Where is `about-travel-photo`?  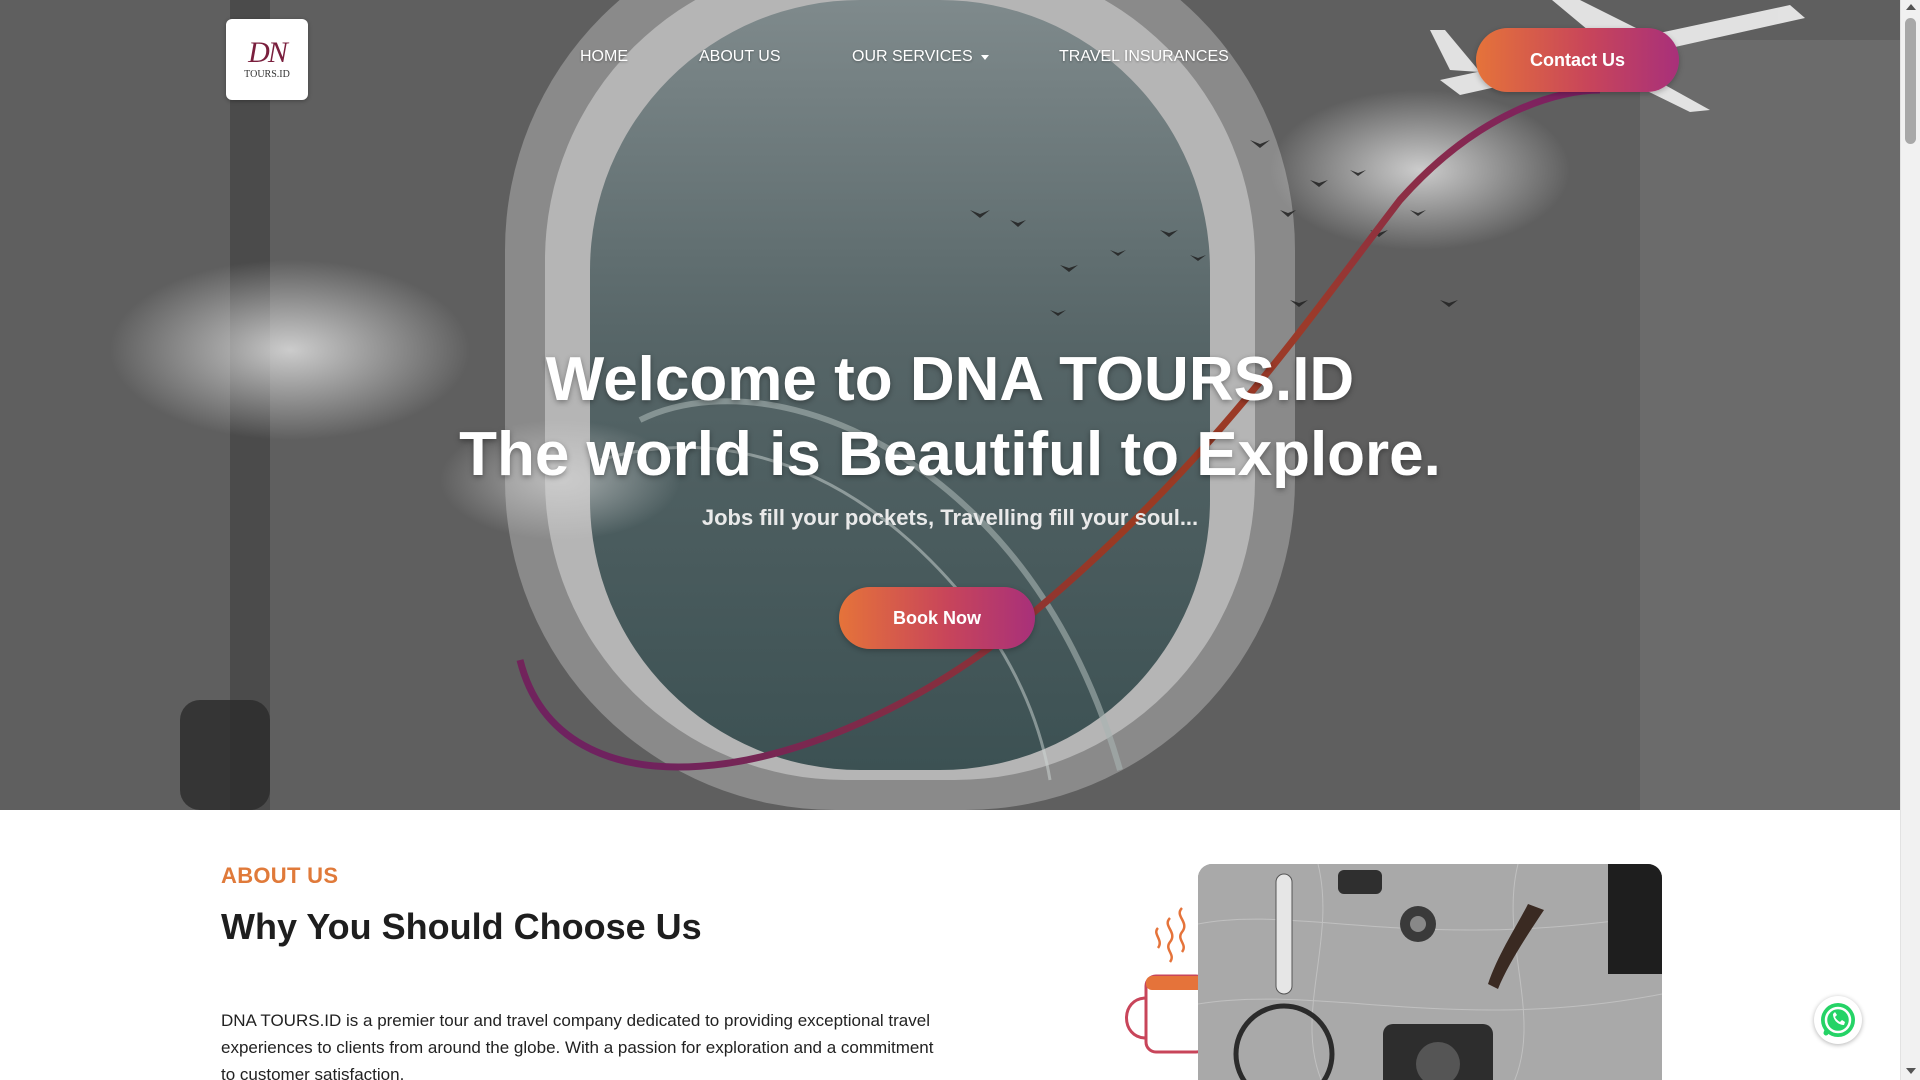
about-travel-photo is located at coordinates (1430, 972).